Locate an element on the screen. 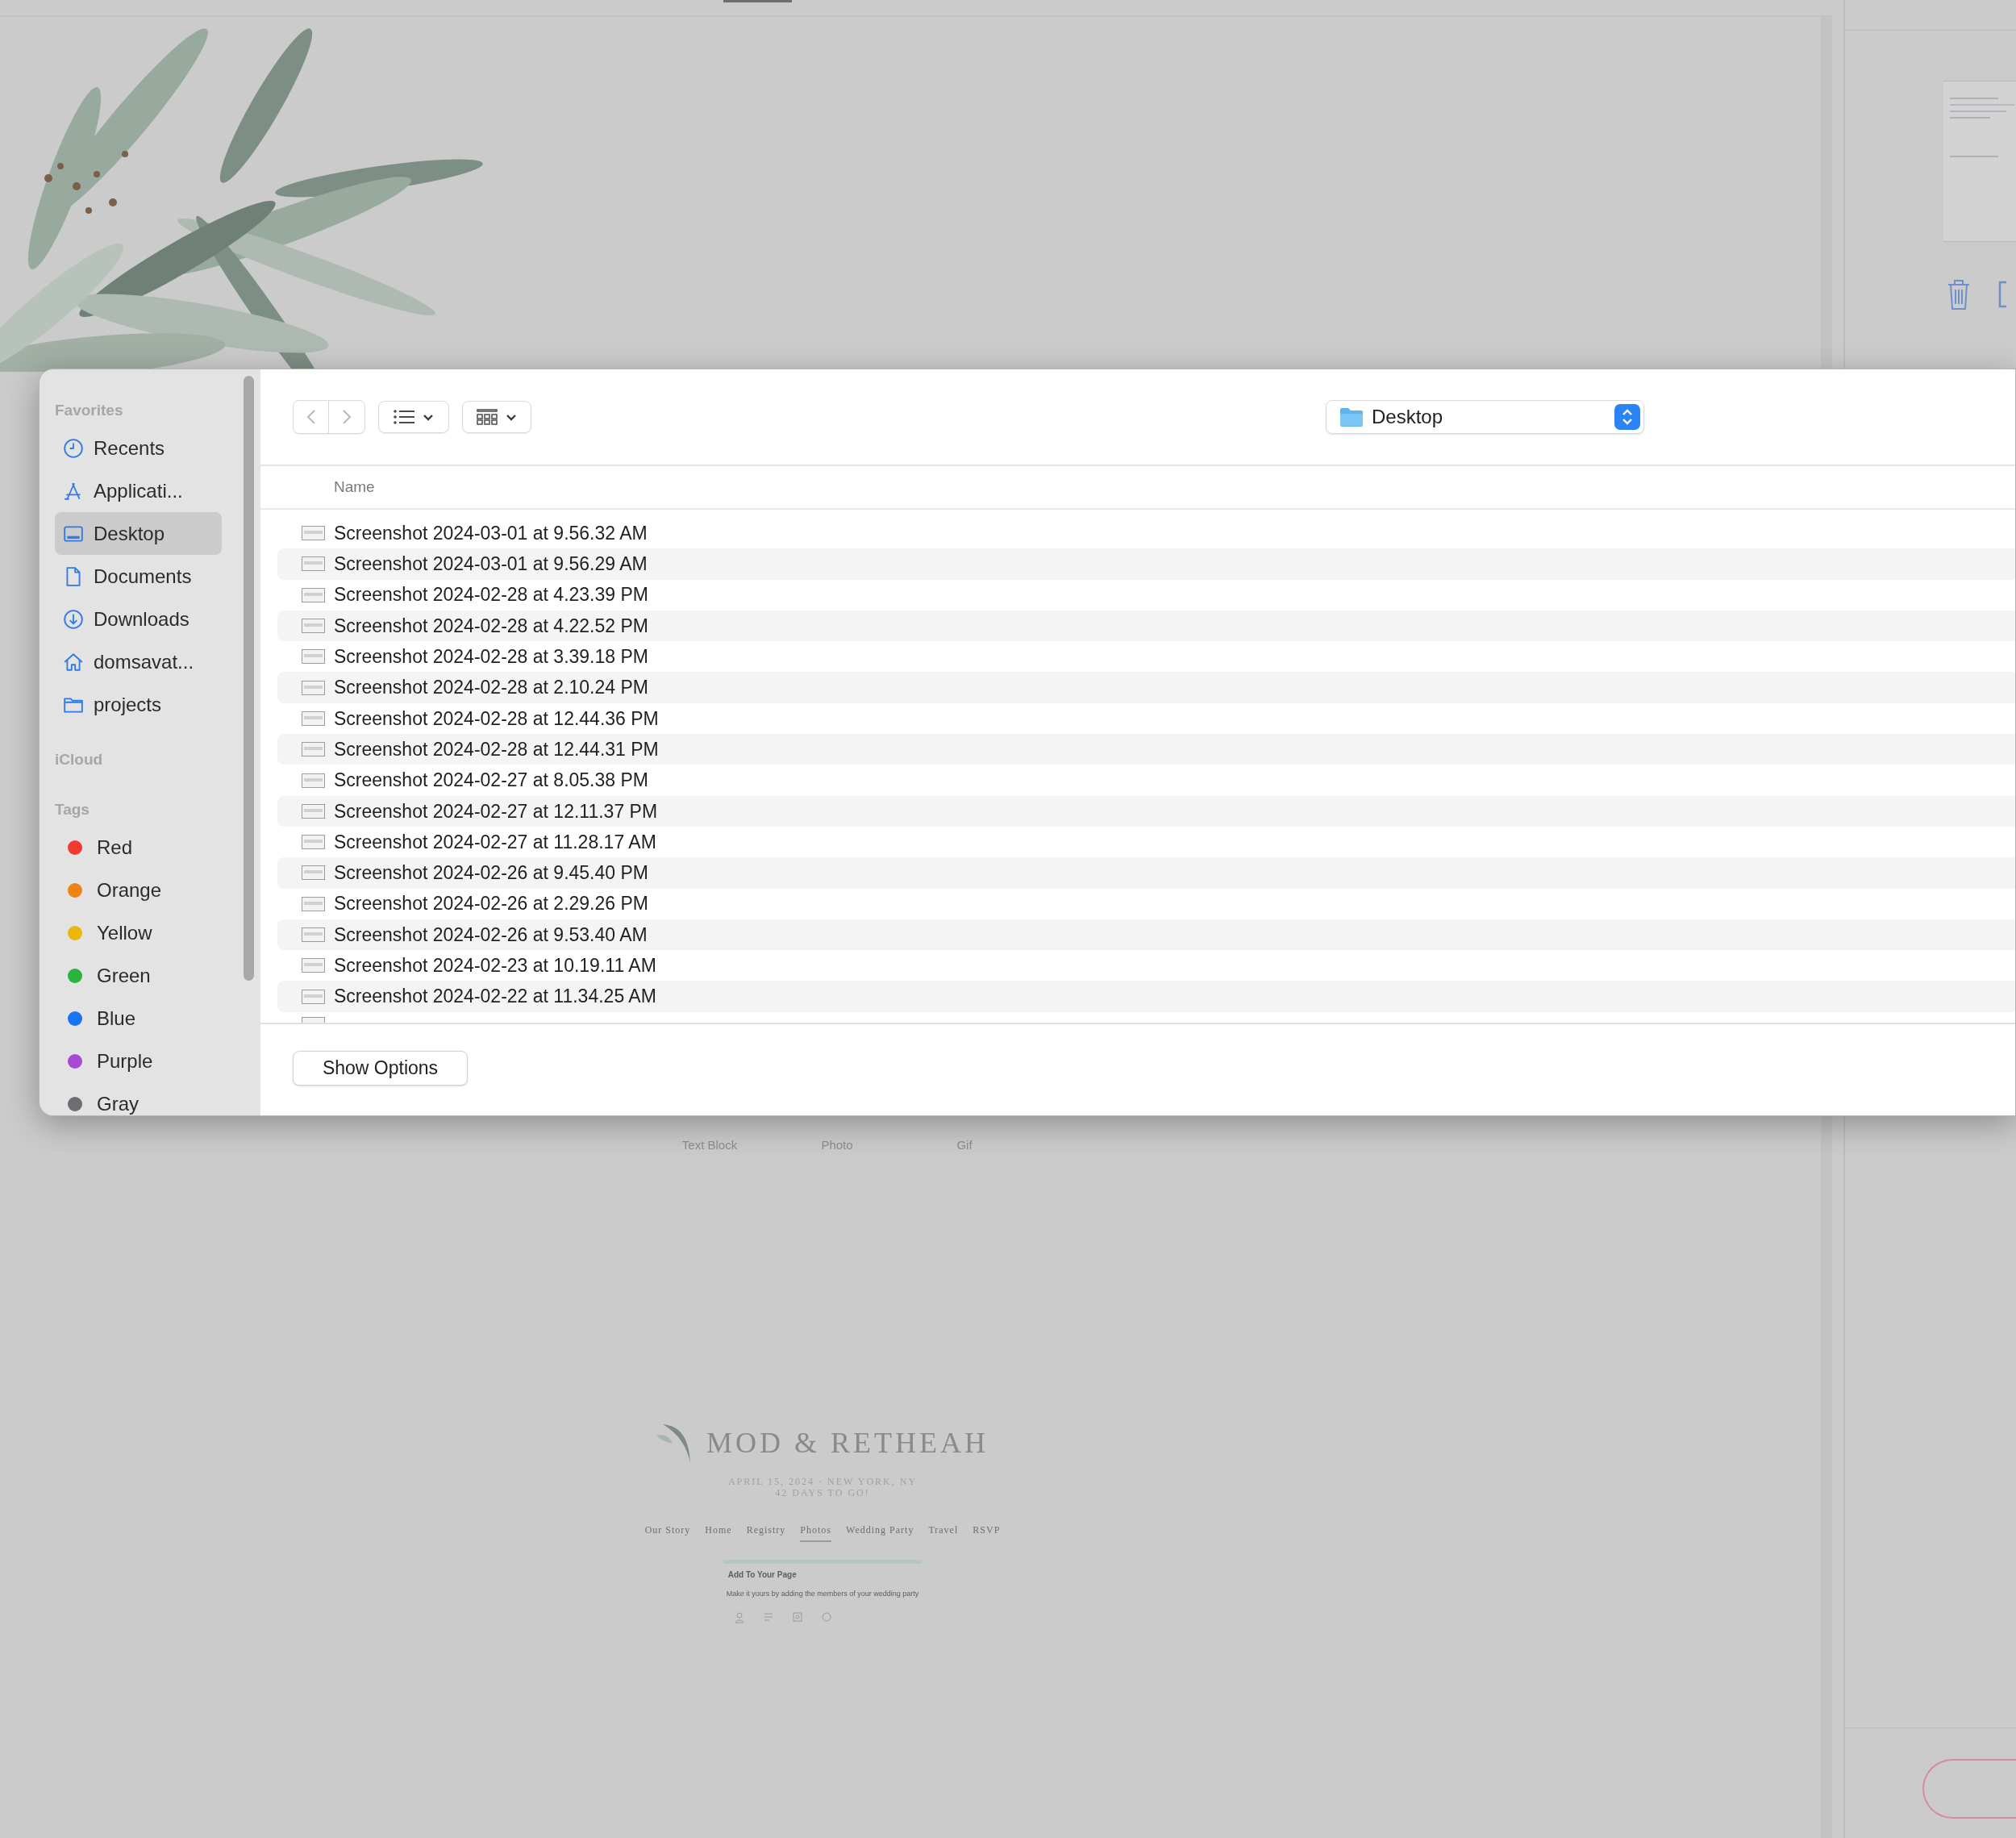 This screenshot has width=2016, height=1838. file-row: Screenshot 2024-02-28 at 3.39.18 PM is located at coordinates (1146, 657).